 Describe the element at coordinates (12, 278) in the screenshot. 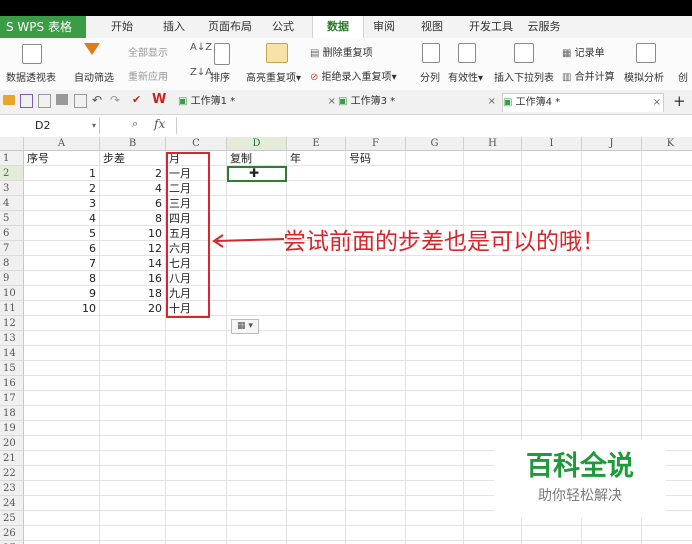

I see `row-header: 9` at that location.